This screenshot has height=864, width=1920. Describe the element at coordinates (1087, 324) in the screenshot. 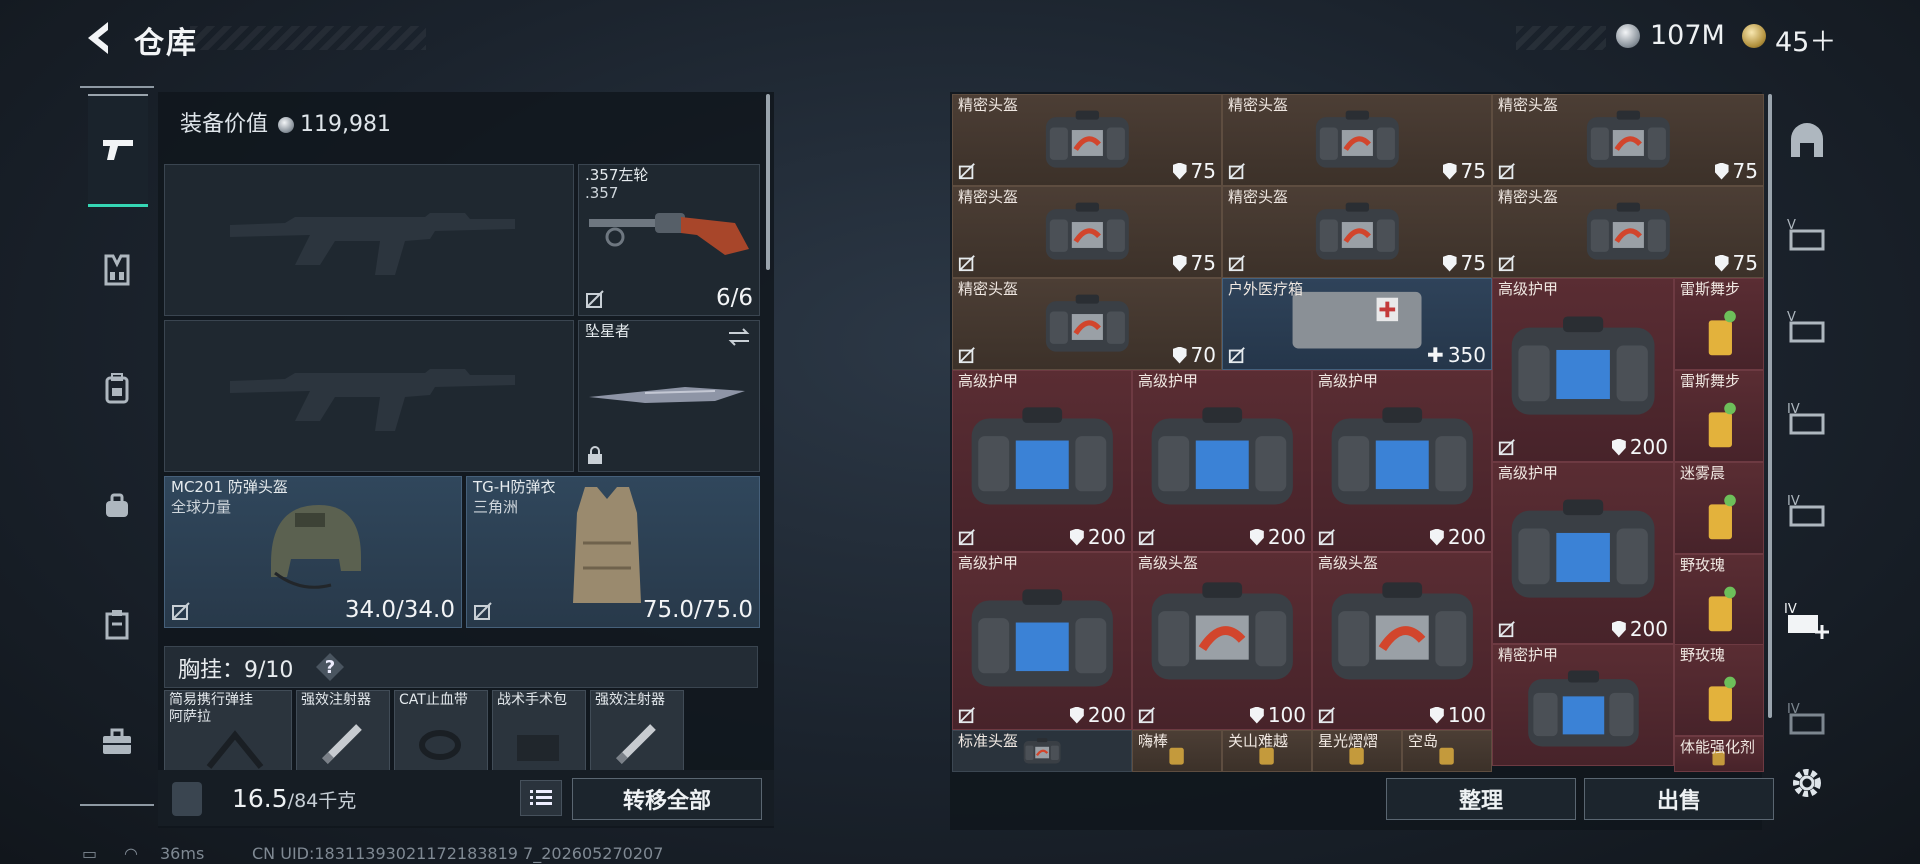

I see `stash-item-cell: 精密头盔 70` at that location.